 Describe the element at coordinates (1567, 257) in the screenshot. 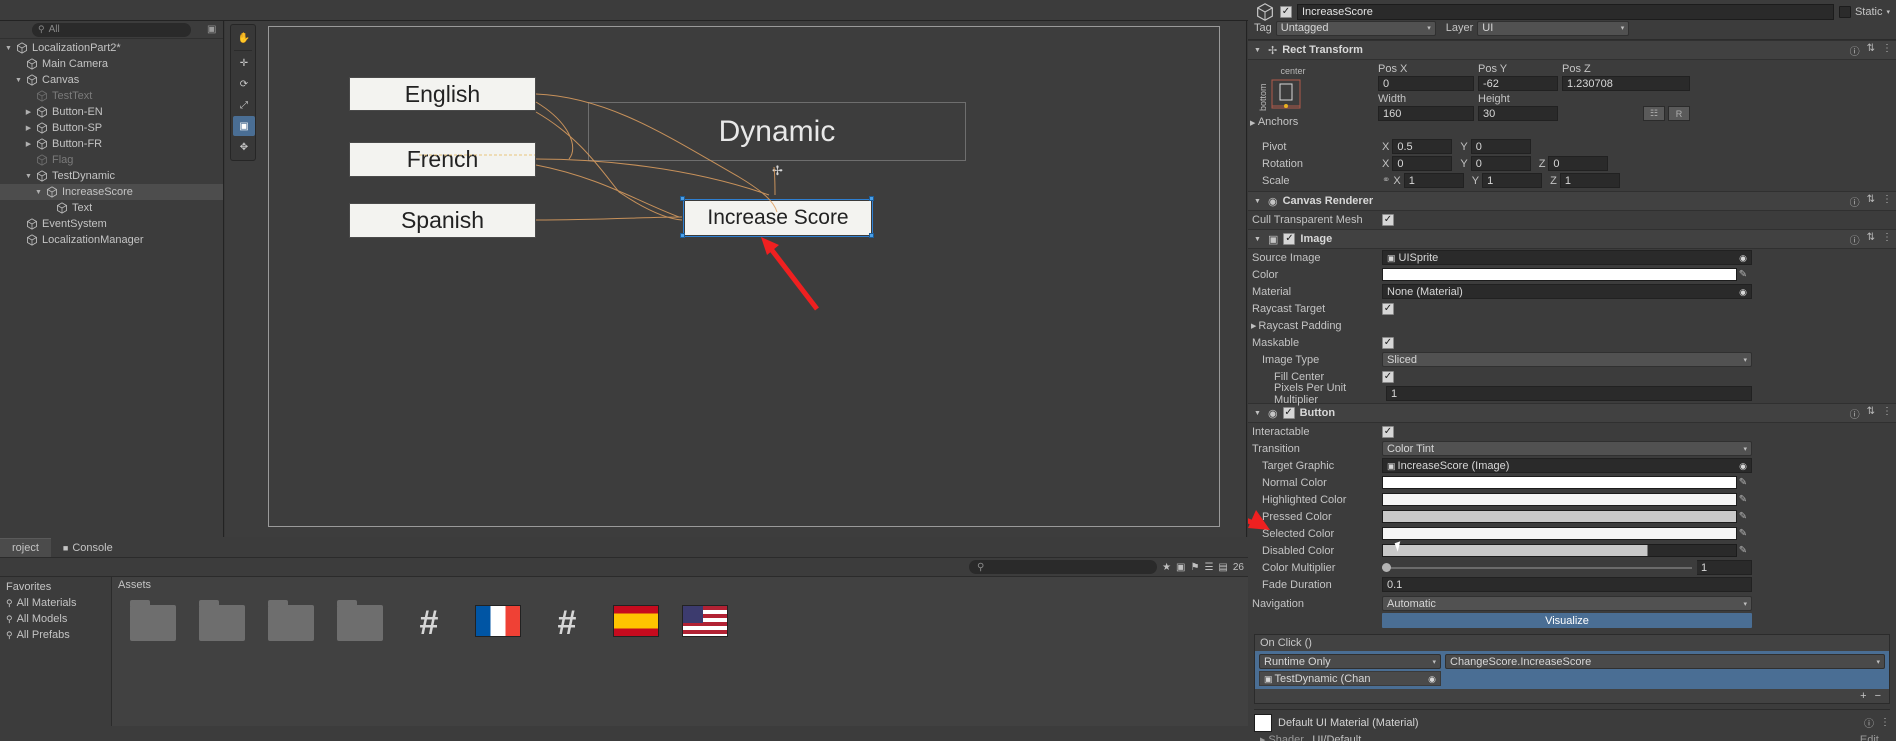

I see `source-image-objectfield: ▣ UISprite ◉` at that location.